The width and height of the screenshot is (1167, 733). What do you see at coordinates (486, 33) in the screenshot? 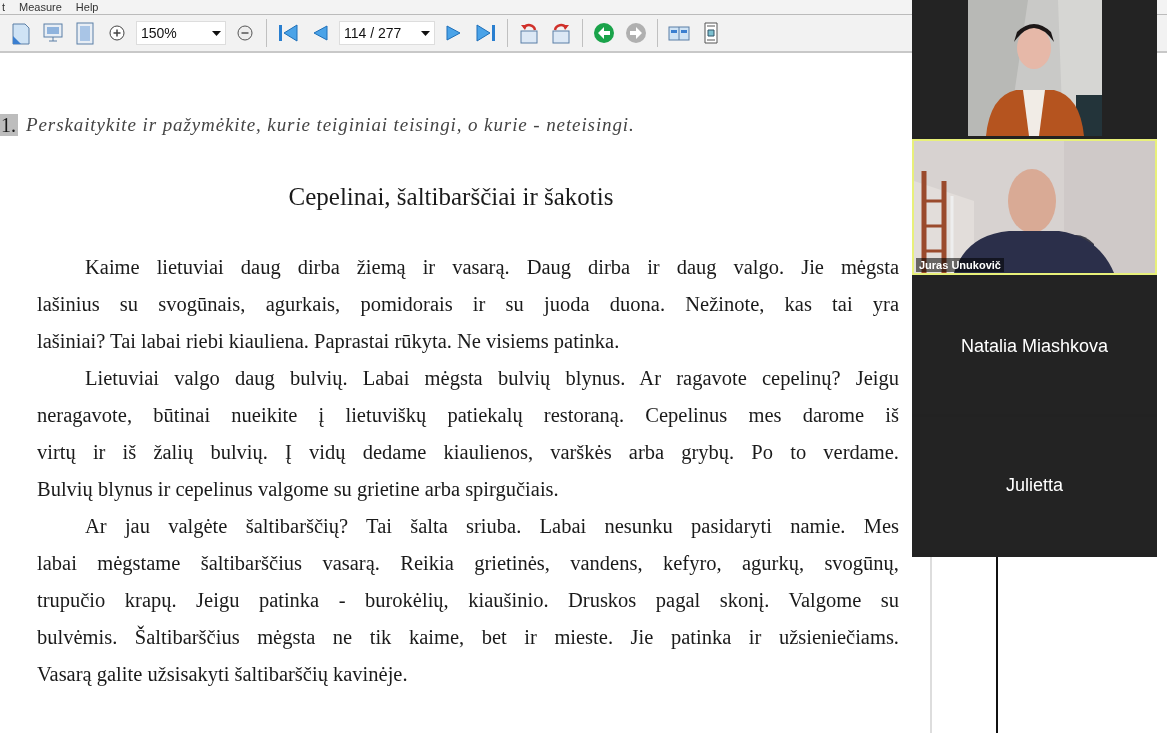
I see `last-page-icon` at bounding box center [486, 33].